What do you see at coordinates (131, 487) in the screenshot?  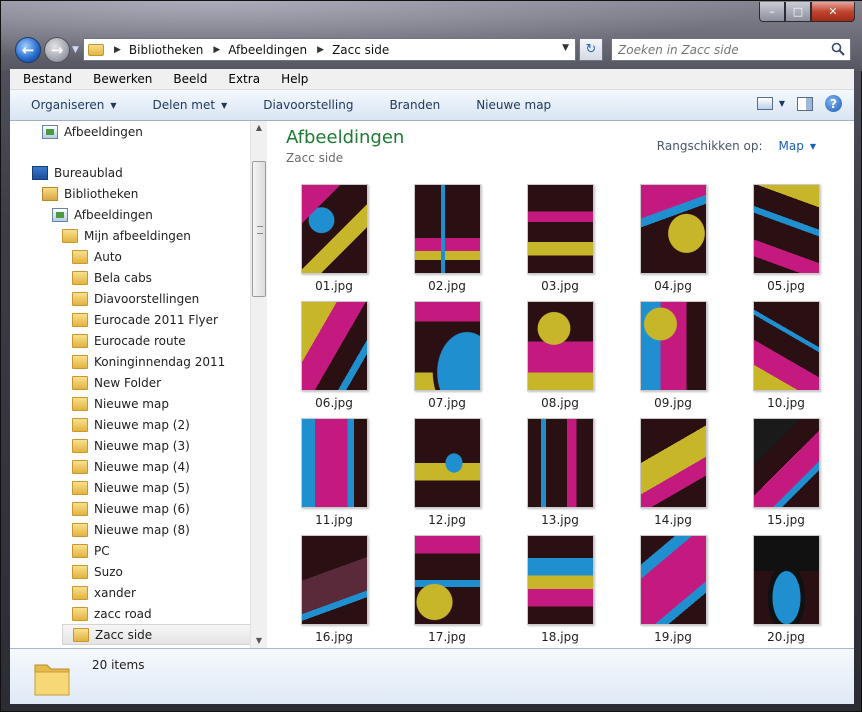 I see `nav-folder-item: Nieuwe map (5)` at bounding box center [131, 487].